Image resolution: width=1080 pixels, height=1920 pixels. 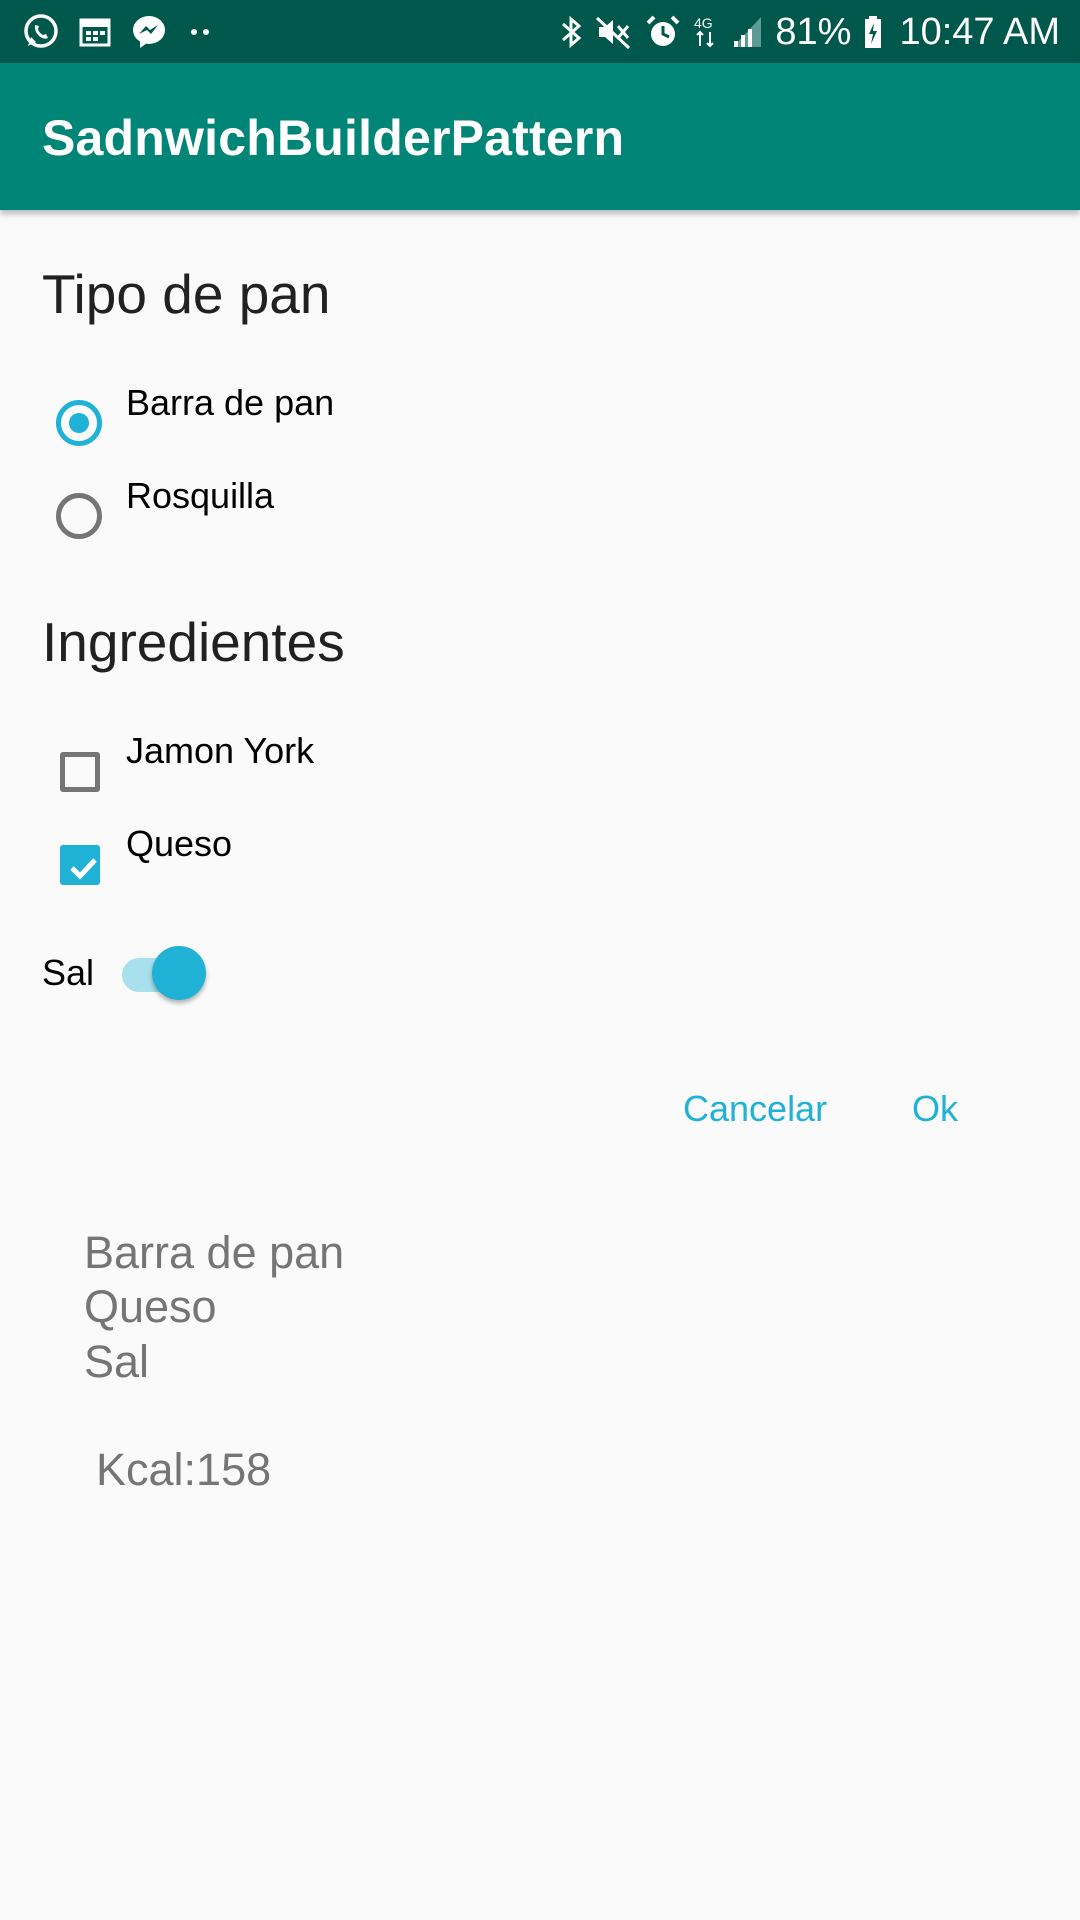 I want to click on messenger-icon, so click(x=149, y=32).